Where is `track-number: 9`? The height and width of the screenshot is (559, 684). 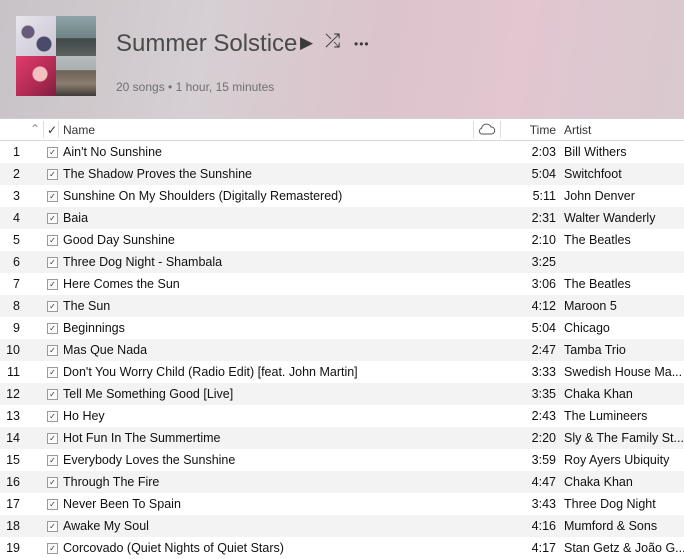
track-number: 9 is located at coordinates (16, 328).